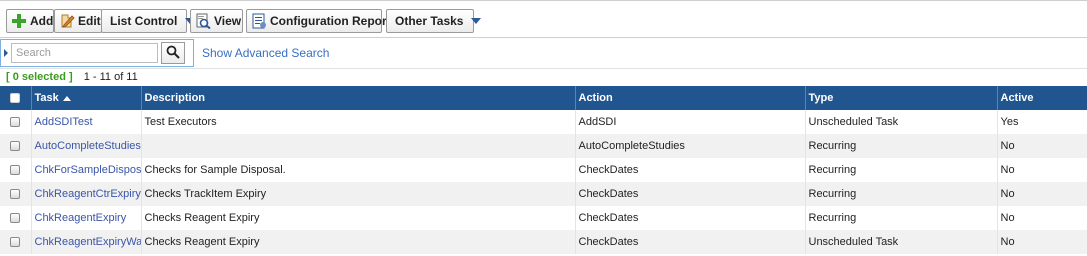  I want to click on description-cell, so click(358, 146).